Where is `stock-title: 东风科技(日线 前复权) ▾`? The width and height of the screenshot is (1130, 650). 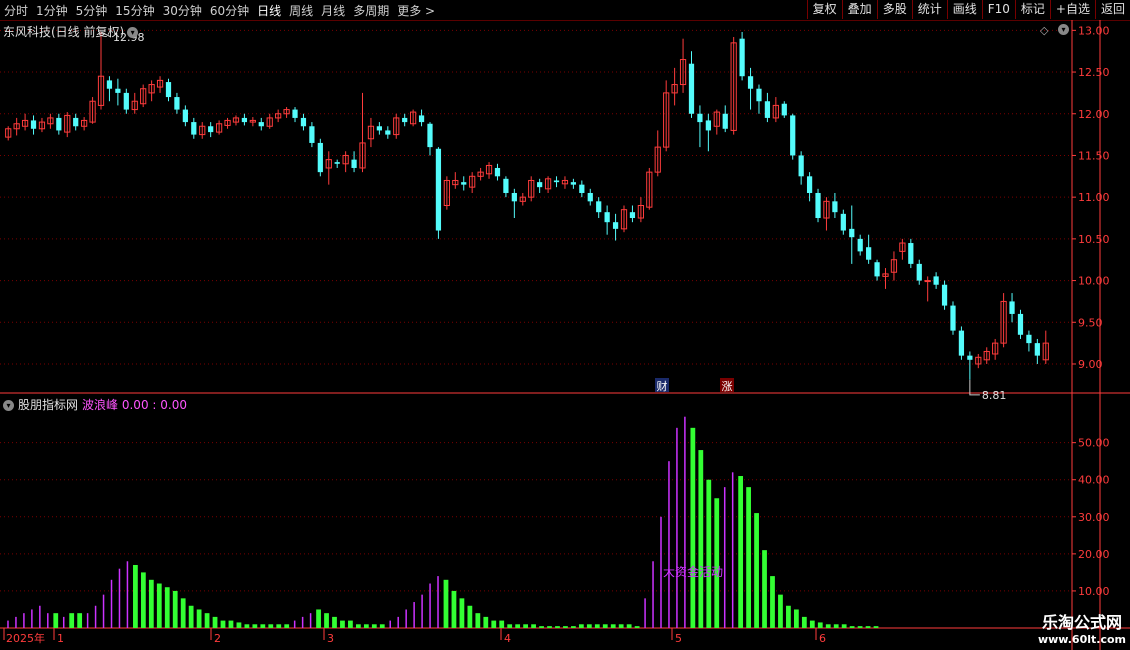 stock-title: 东风科技(日线 前复权) ▾ is located at coordinates (71, 31).